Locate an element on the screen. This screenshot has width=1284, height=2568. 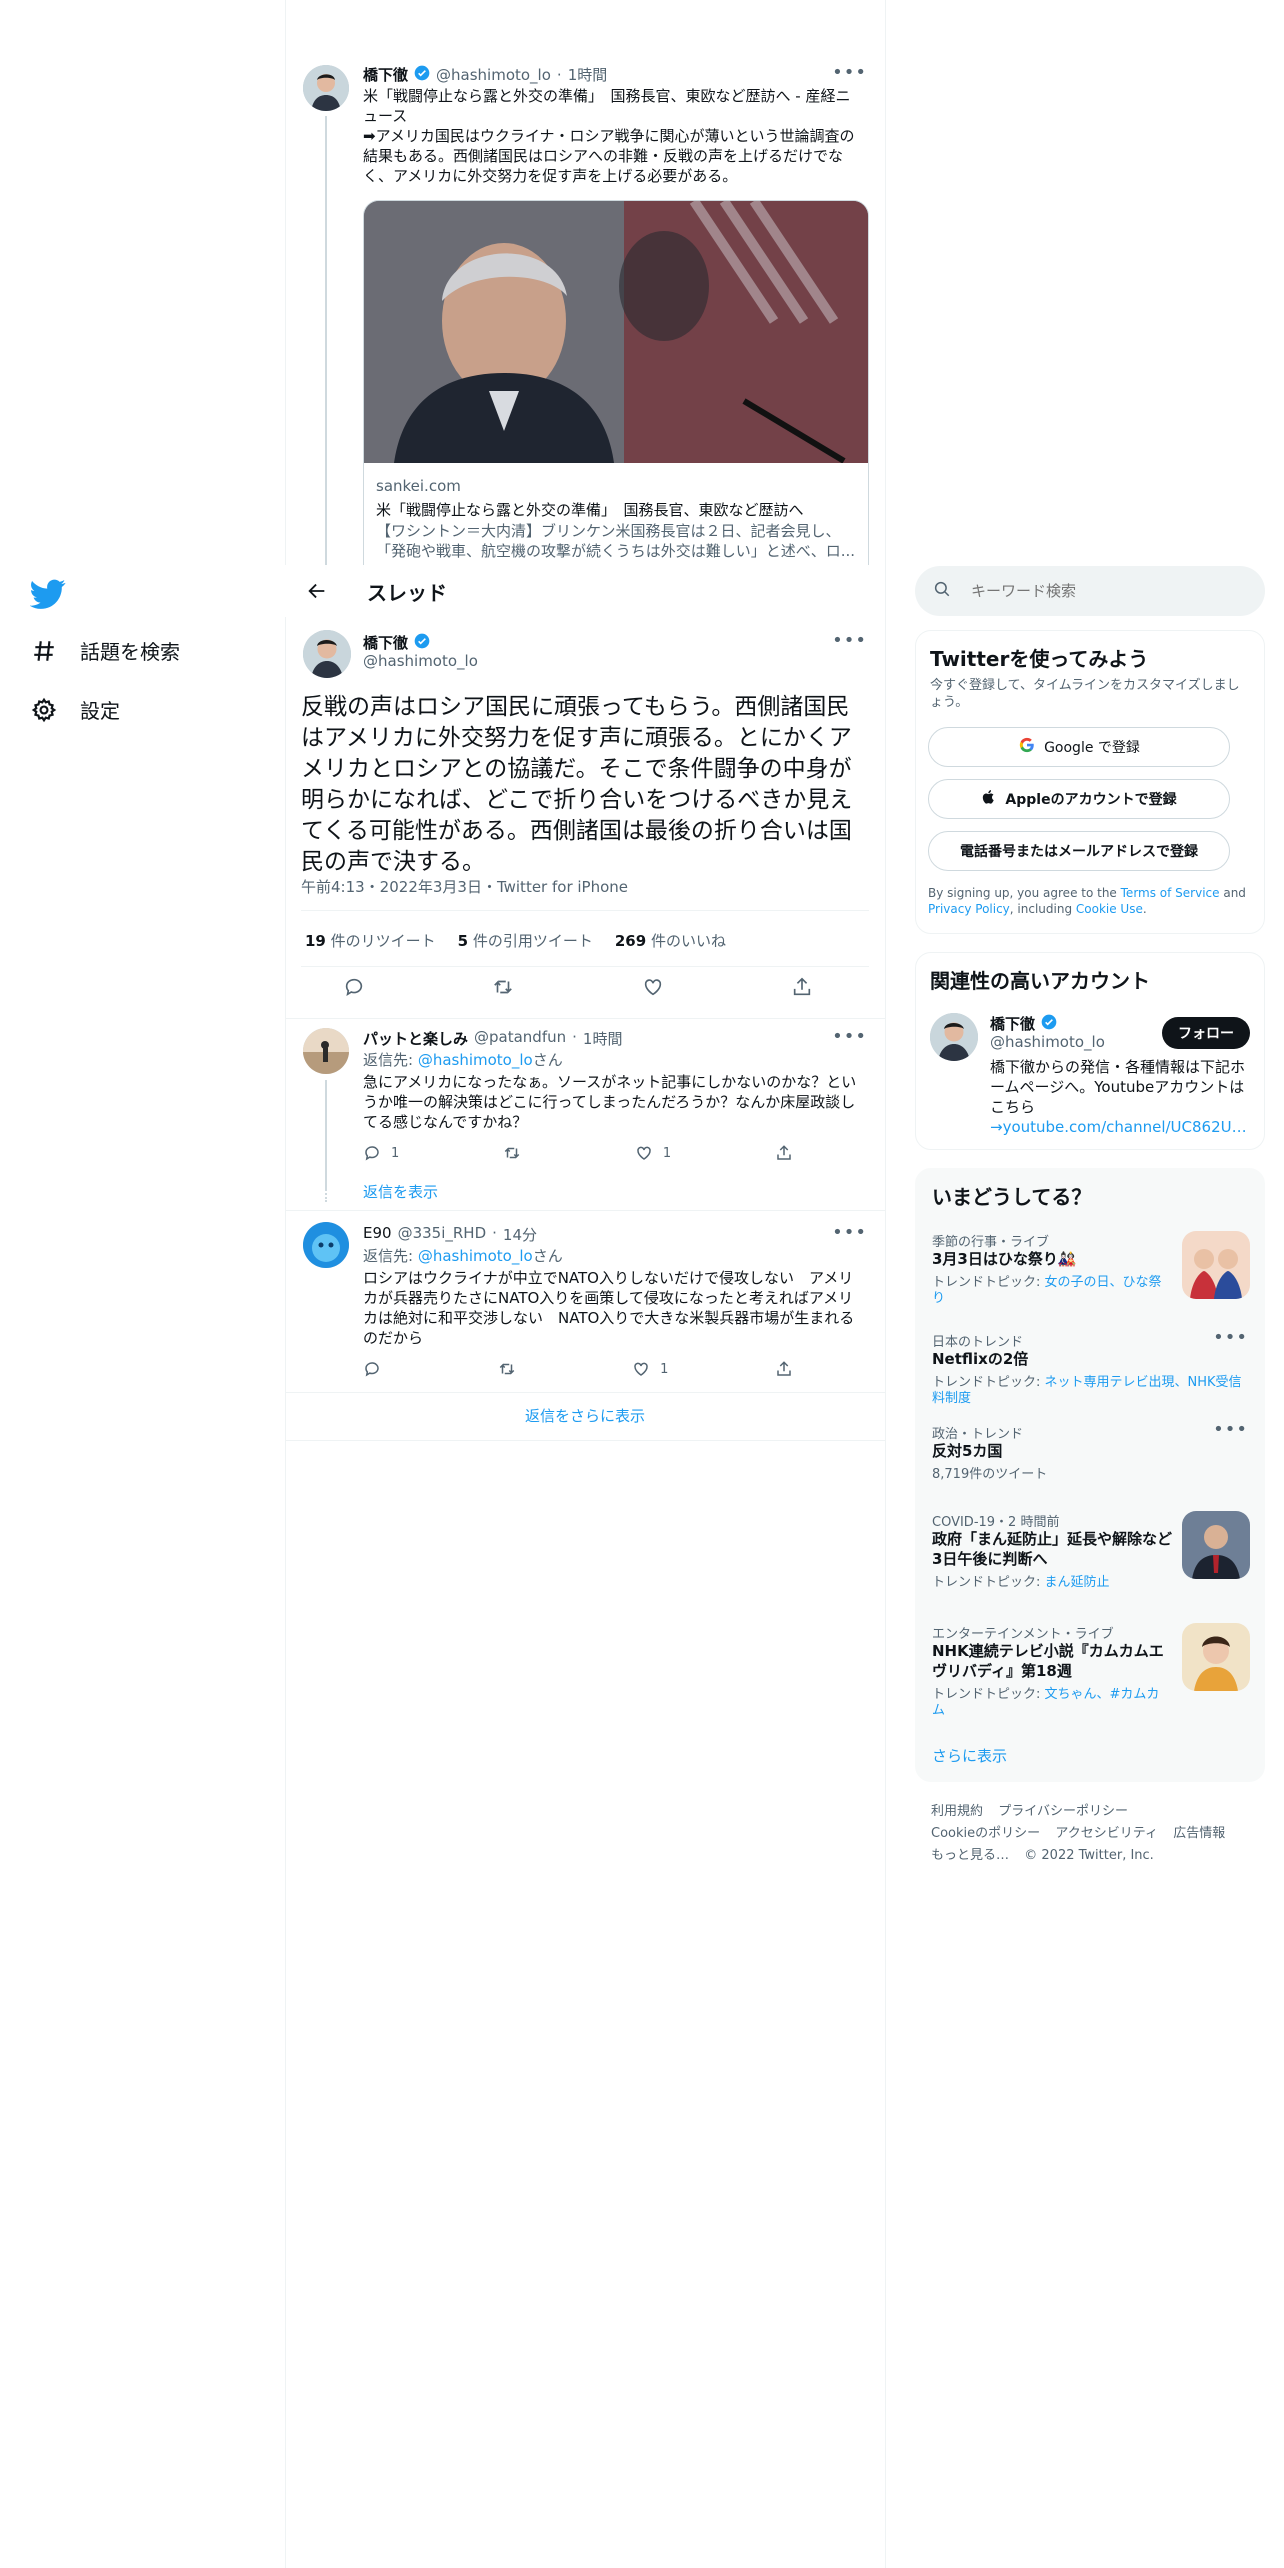
footer-link-accessibility: アクセシビリティ is located at coordinates (1106, 1833).